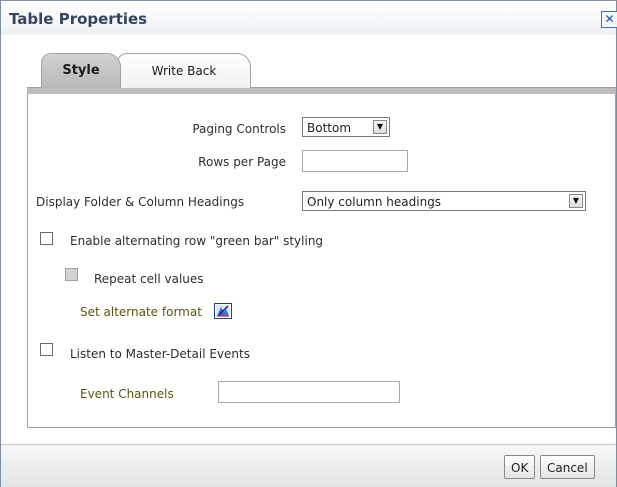 Image resolution: width=617 pixels, height=487 pixels. What do you see at coordinates (78, 19) in the screenshot?
I see `dialog-title: Table Properties` at bounding box center [78, 19].